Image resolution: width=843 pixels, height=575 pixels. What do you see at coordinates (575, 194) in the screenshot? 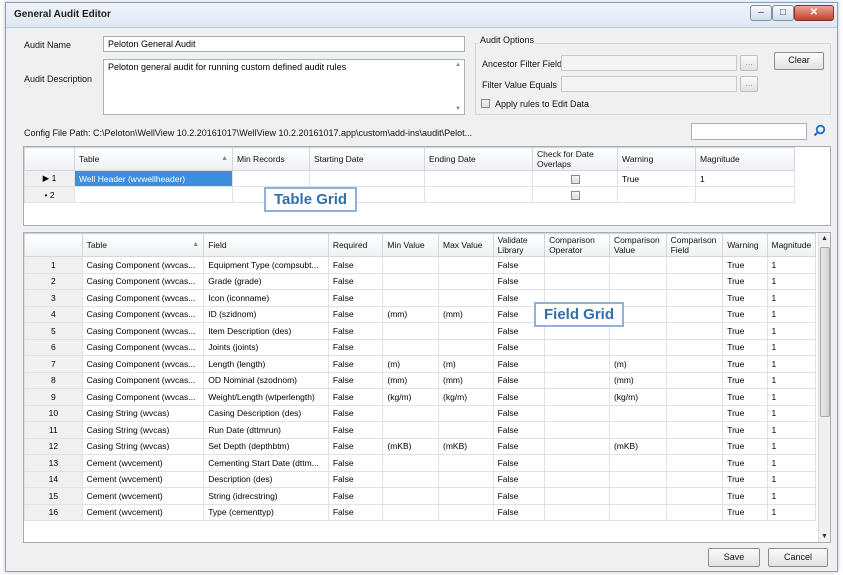
I see `cell-check-date-overlaps` at bounding box center [575, 194].